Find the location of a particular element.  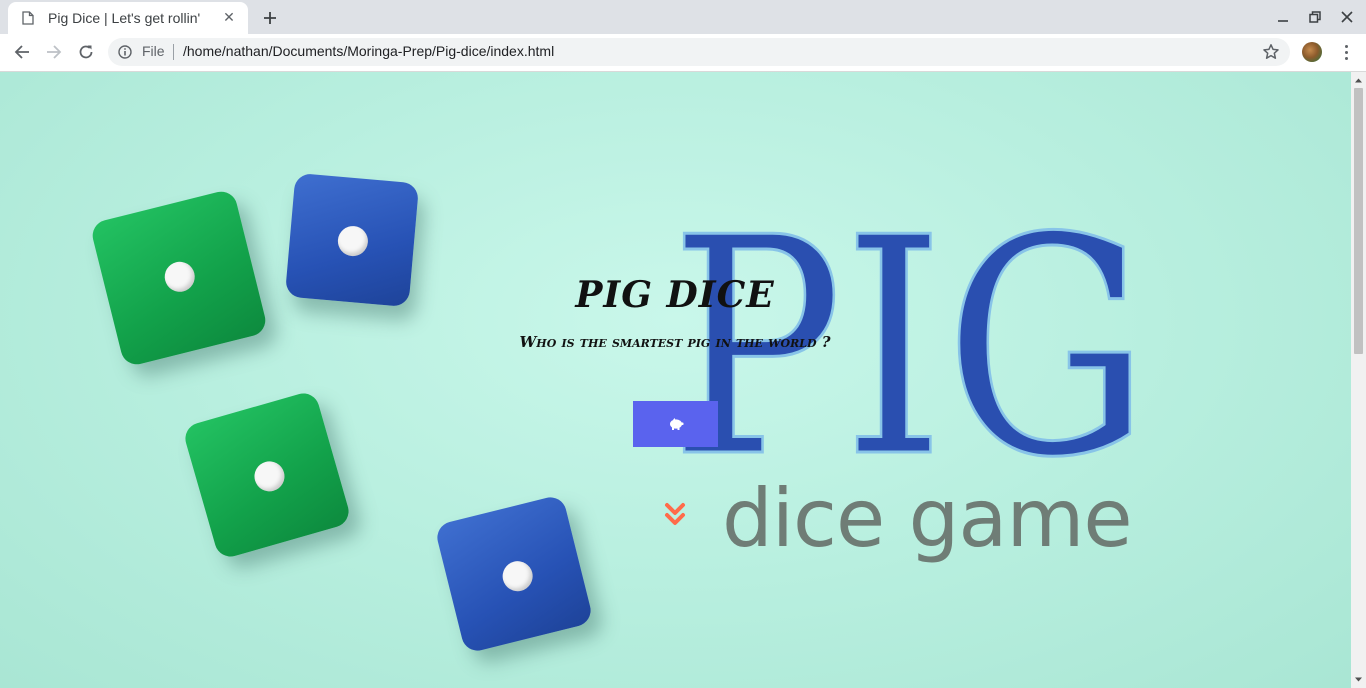

scheme-label: File is located at coordinates (153, 51).